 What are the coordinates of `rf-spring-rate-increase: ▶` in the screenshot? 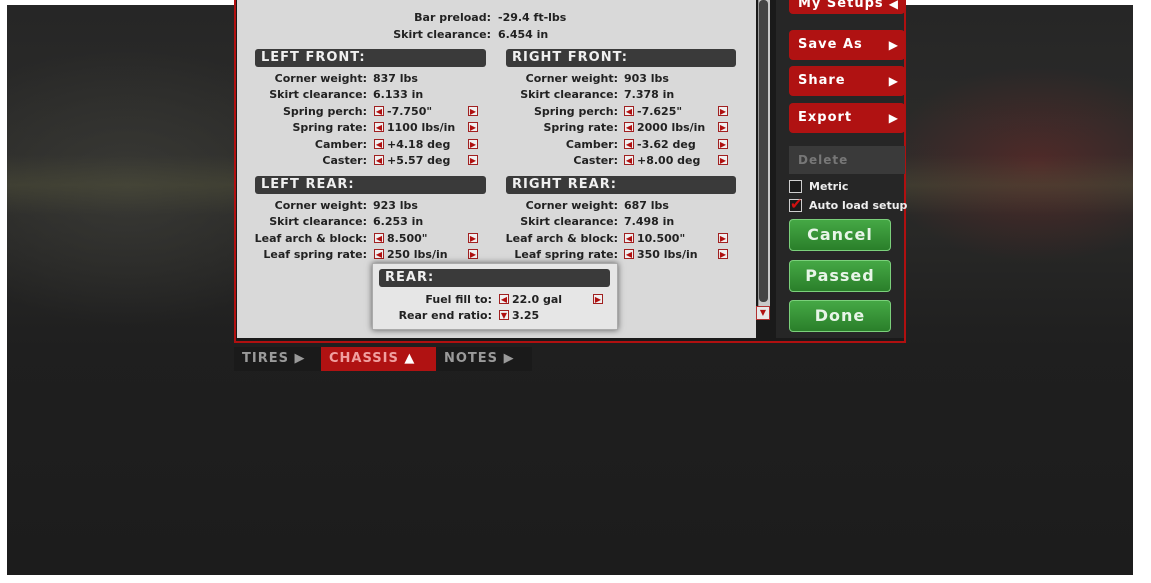 It's located at (723, 127).